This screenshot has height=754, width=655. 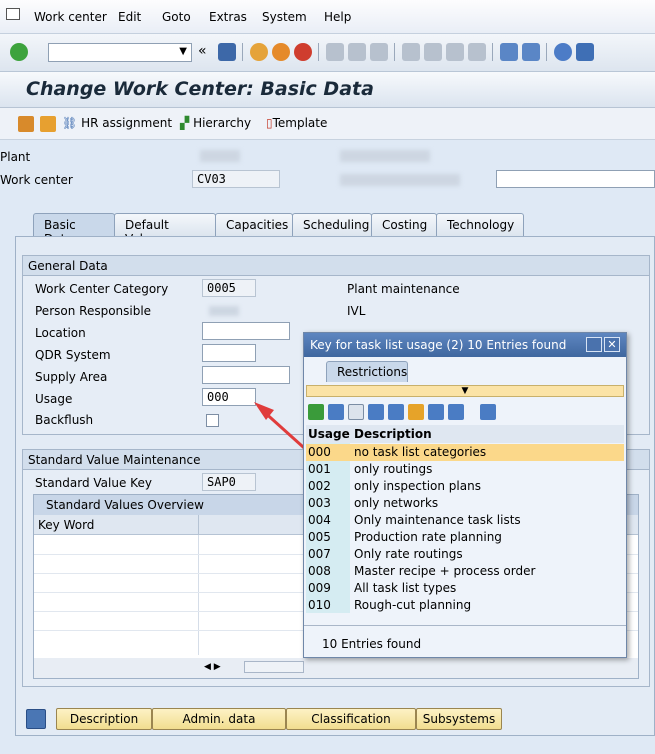 I want to click on row-code: 000, so click(x=319, y=452).